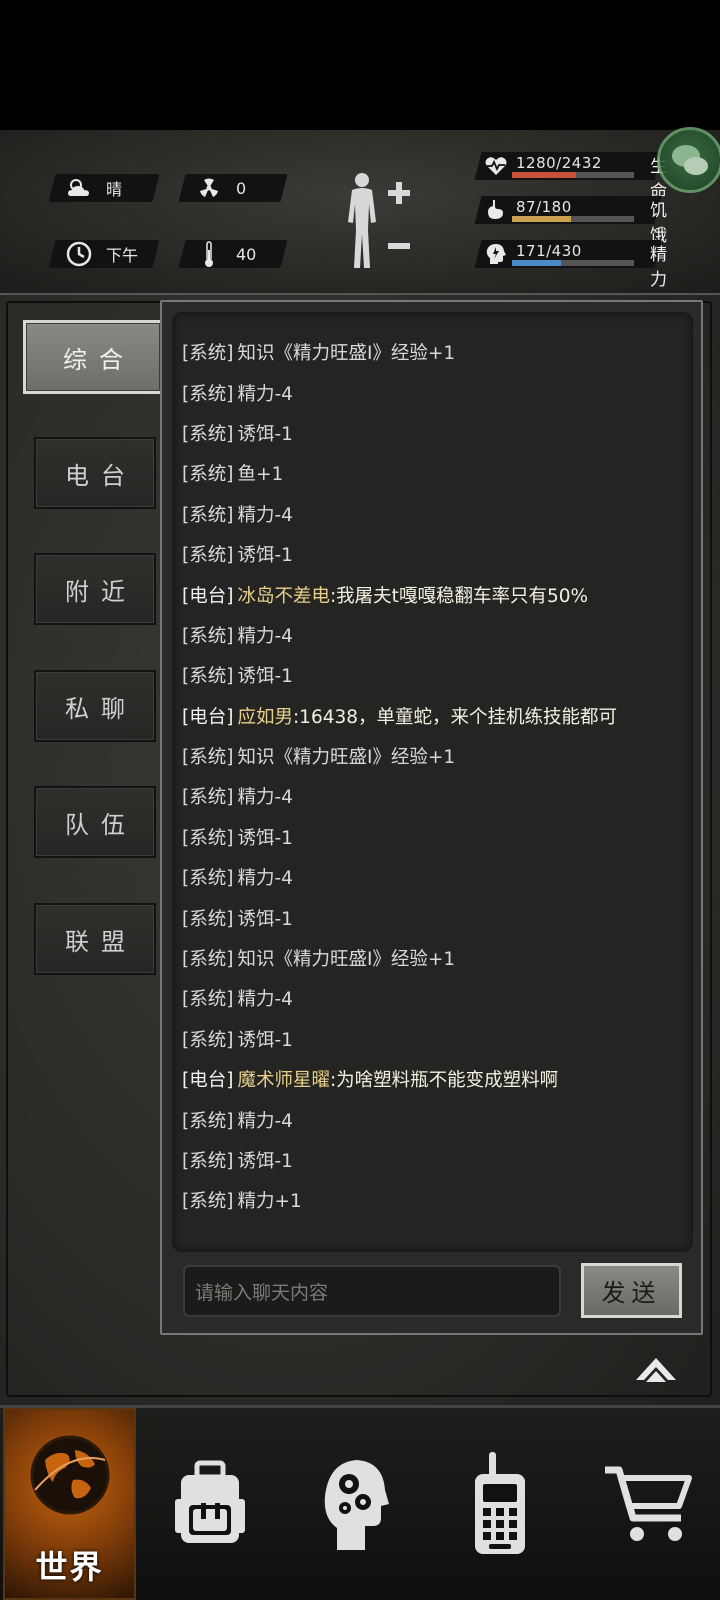  I want to click on send-button: 发送, so click(631, 1290).